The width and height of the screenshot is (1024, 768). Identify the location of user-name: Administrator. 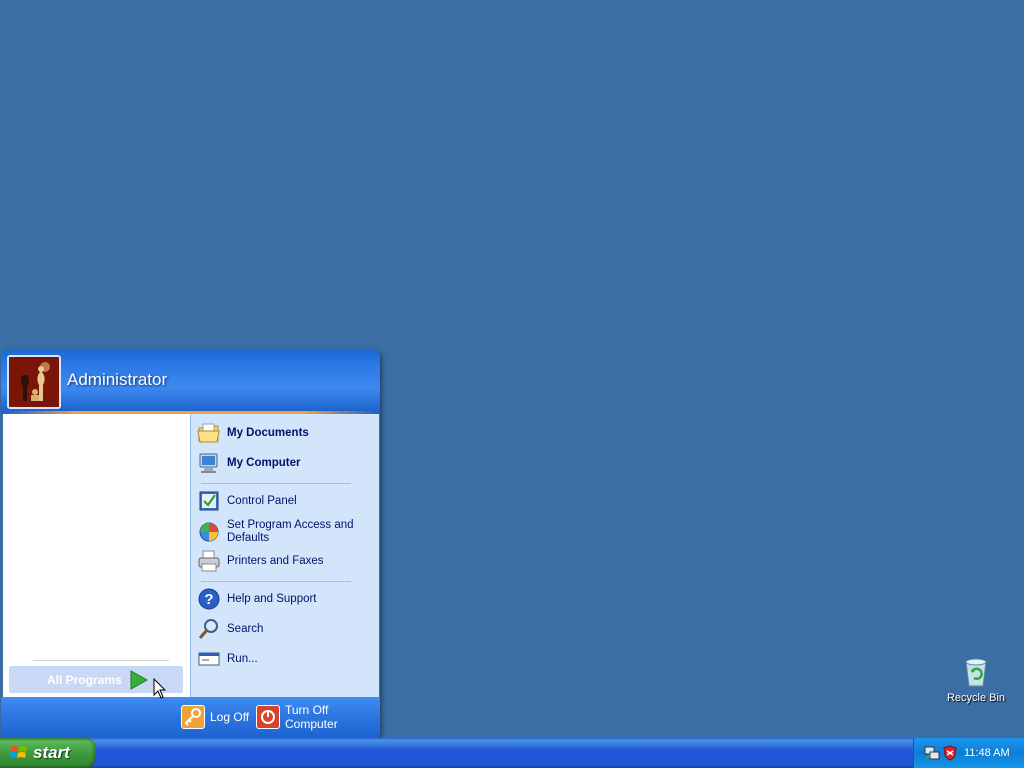
(117, 379).